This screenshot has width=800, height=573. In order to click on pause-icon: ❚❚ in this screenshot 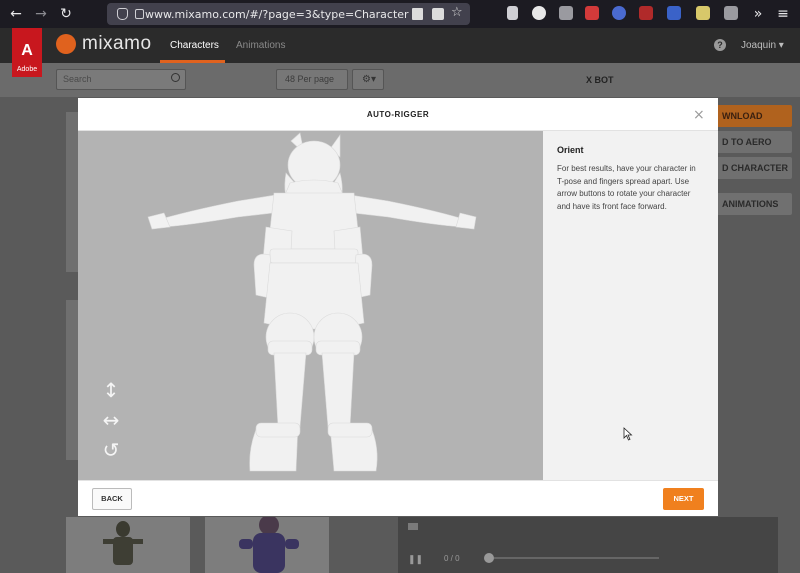, I will do `click(415, 559)`.